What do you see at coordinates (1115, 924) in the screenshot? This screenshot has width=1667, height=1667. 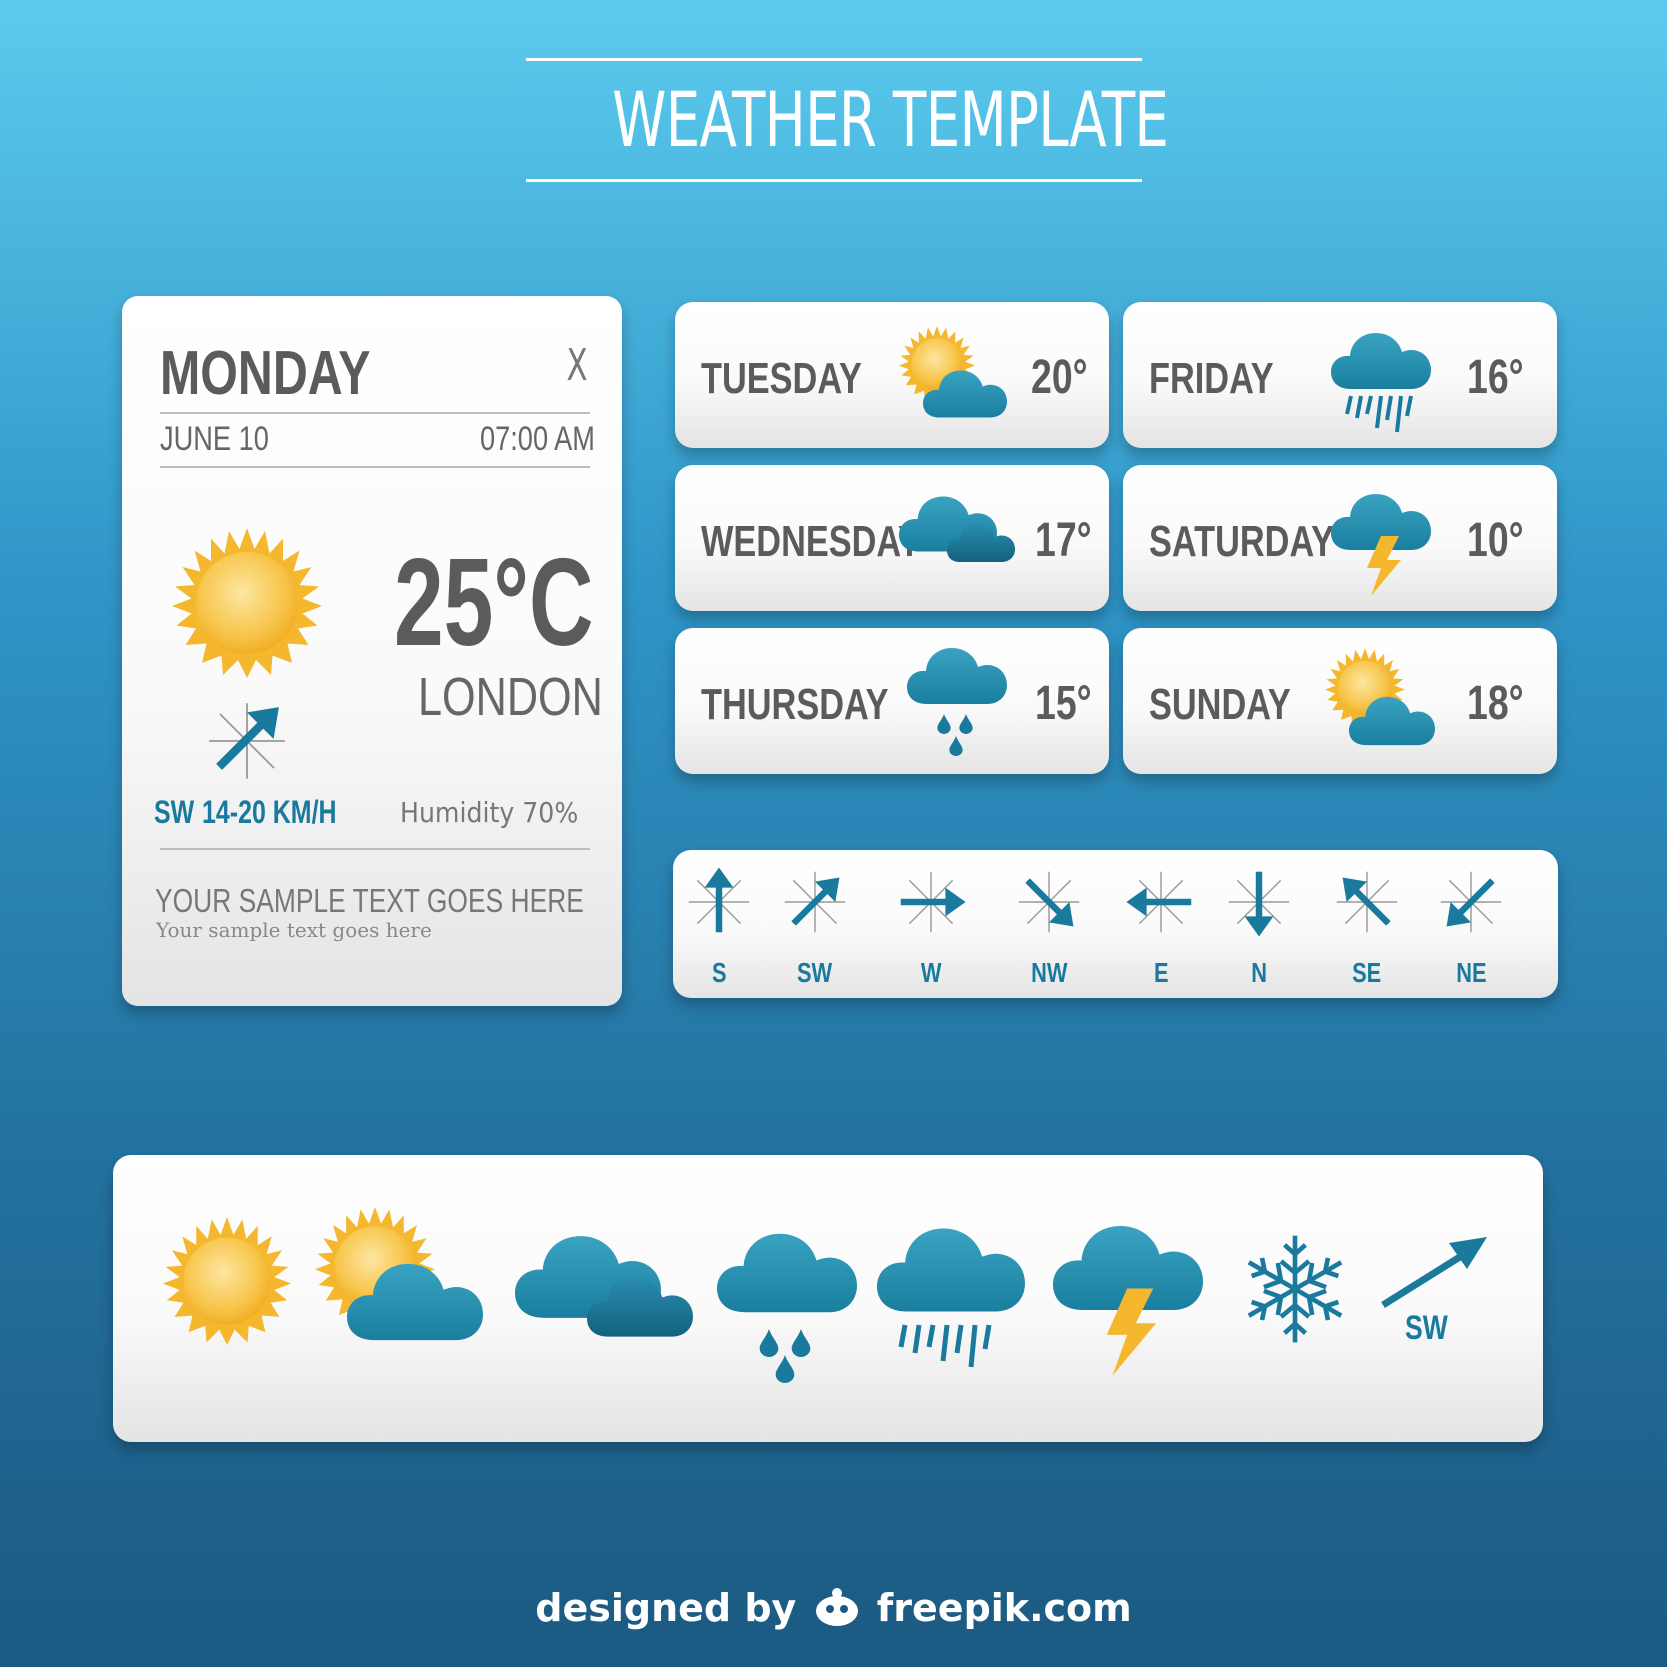 I see `wind-directions-card: S SW W NW E N SE NE` at bounding box center [1115, 924].